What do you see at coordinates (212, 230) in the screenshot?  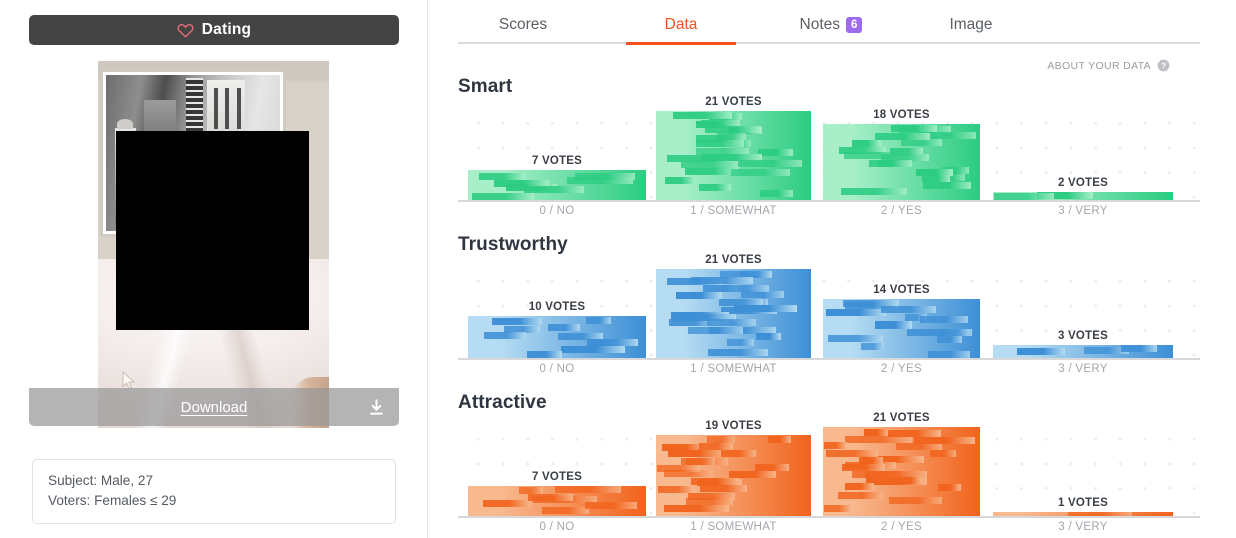 I see `face-redaction-box` at bounding box center [212, 230].